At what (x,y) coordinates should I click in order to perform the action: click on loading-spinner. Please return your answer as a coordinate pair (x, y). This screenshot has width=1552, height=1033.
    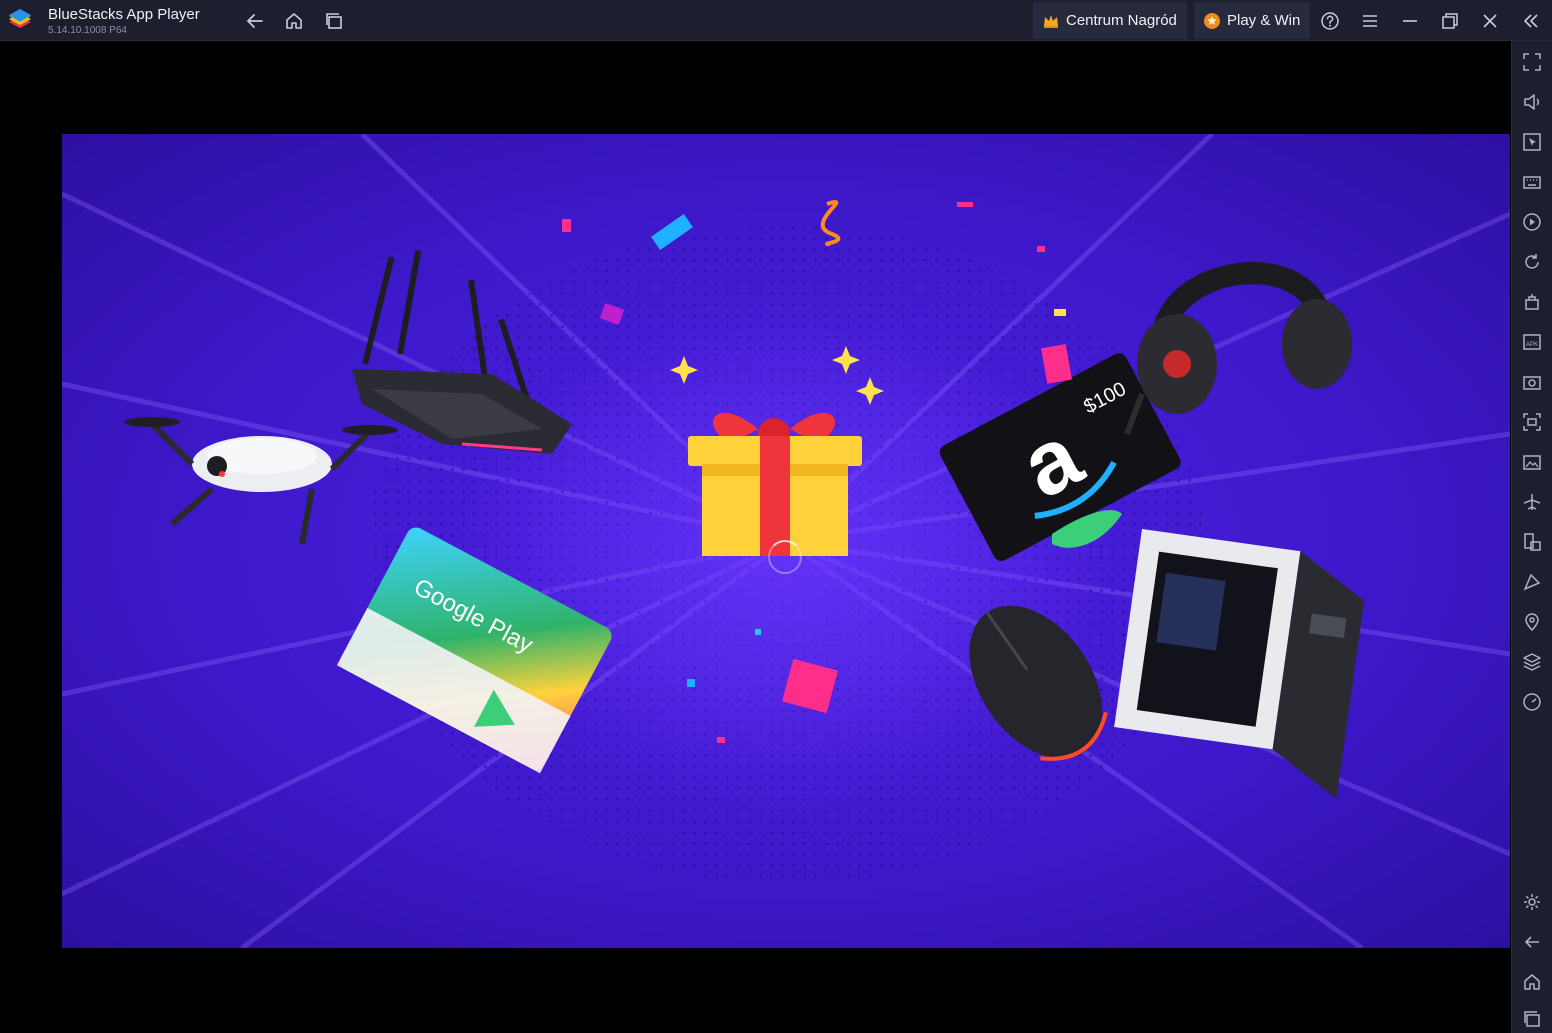
    Looking at the image, I should click on (785, 557).